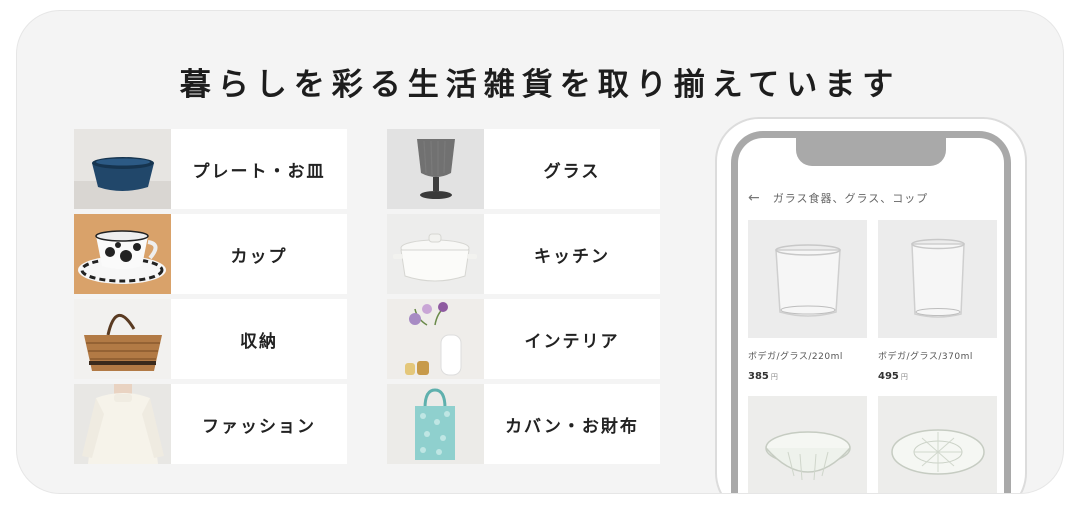 The height and width of the screenshot is (505, 1080). What do you see at coordinates (925, 357) in the screenshot?
I see `product-name: ボデガ/グラス/370ml` at bounding box center [925, 357].